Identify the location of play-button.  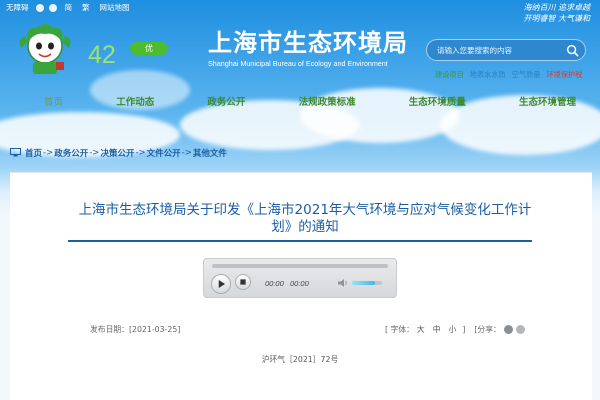
(221, 284).